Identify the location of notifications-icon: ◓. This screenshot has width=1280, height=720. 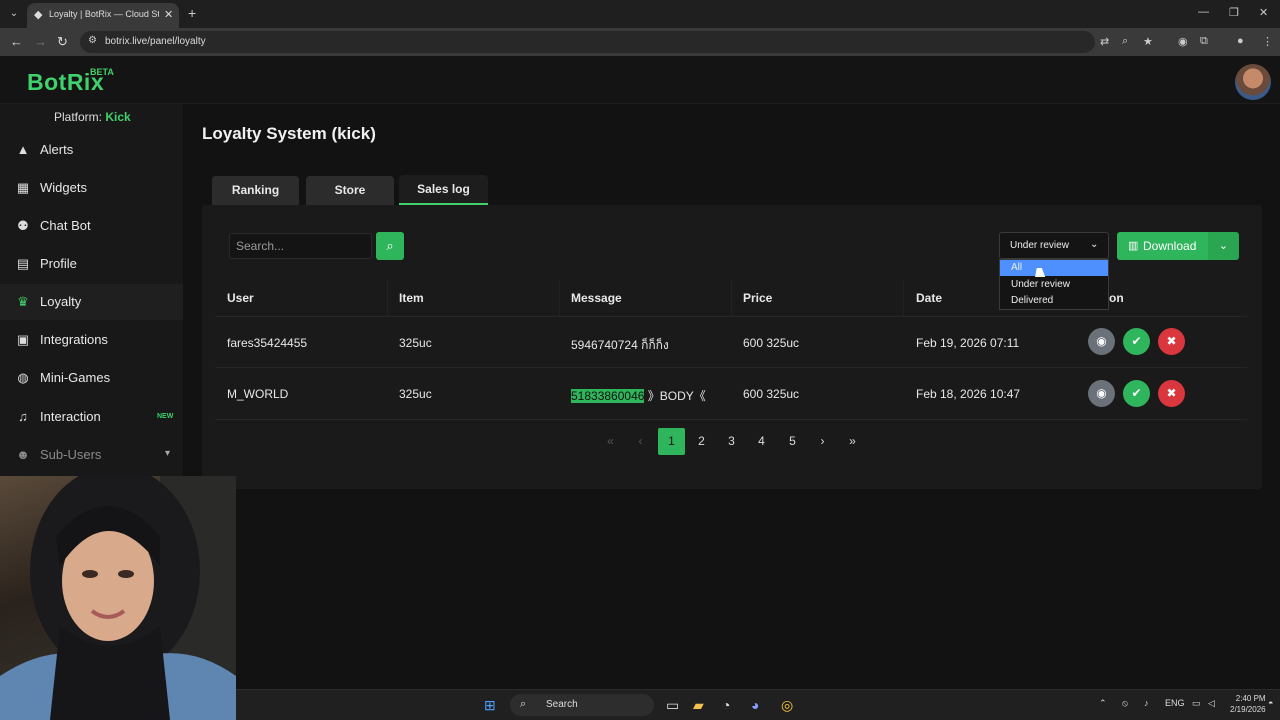
(1270, 703).